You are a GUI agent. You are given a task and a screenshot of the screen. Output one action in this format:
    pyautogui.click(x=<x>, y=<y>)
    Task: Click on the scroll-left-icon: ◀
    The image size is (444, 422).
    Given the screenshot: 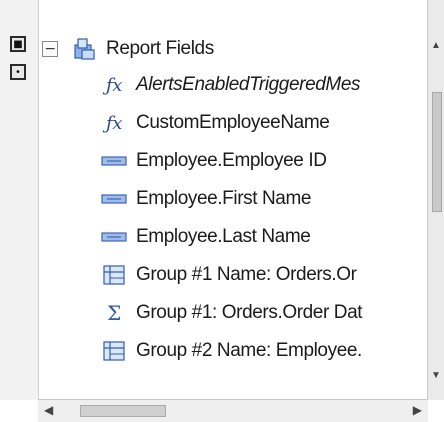 What is the action you would take?
    pyautogui.click(x=48, y=410)
    